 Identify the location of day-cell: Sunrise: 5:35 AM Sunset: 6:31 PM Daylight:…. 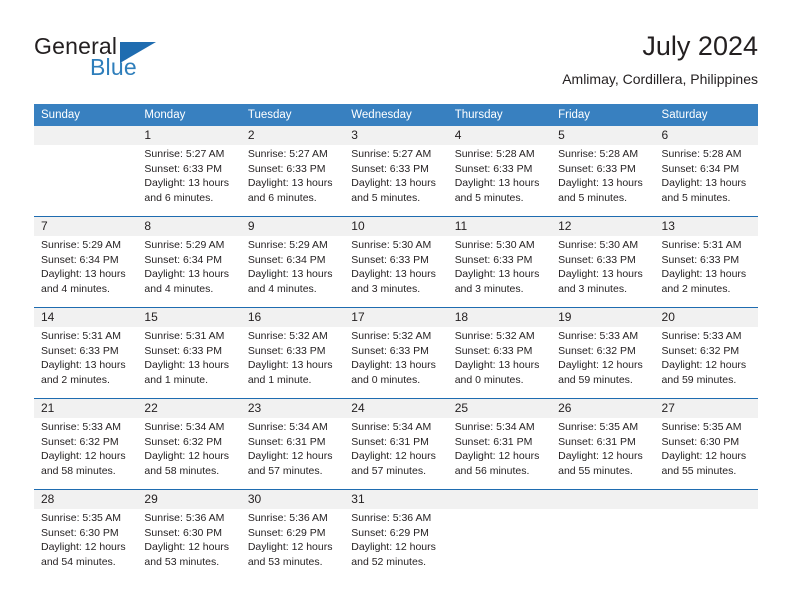
(602, 453).